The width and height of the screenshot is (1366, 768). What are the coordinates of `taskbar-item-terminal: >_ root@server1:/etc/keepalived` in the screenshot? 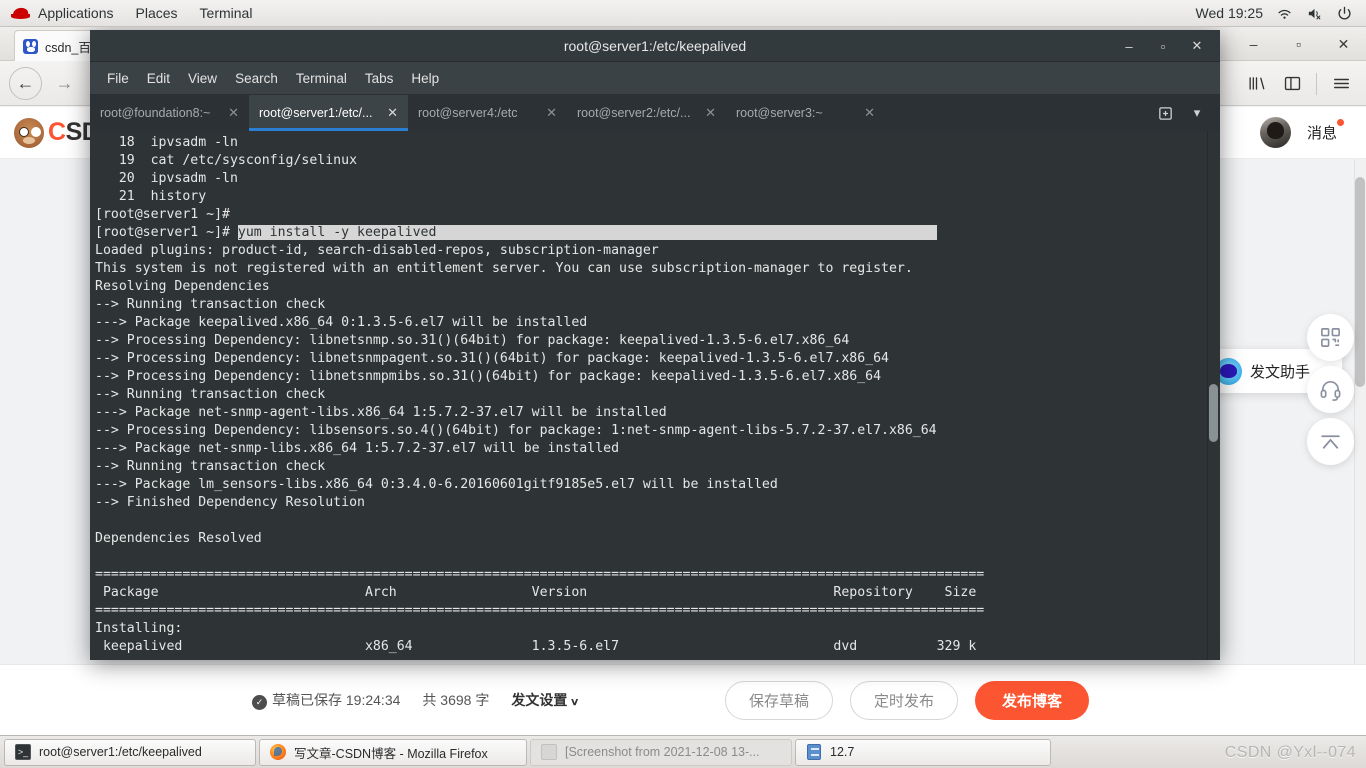 It's located at (130, 752).